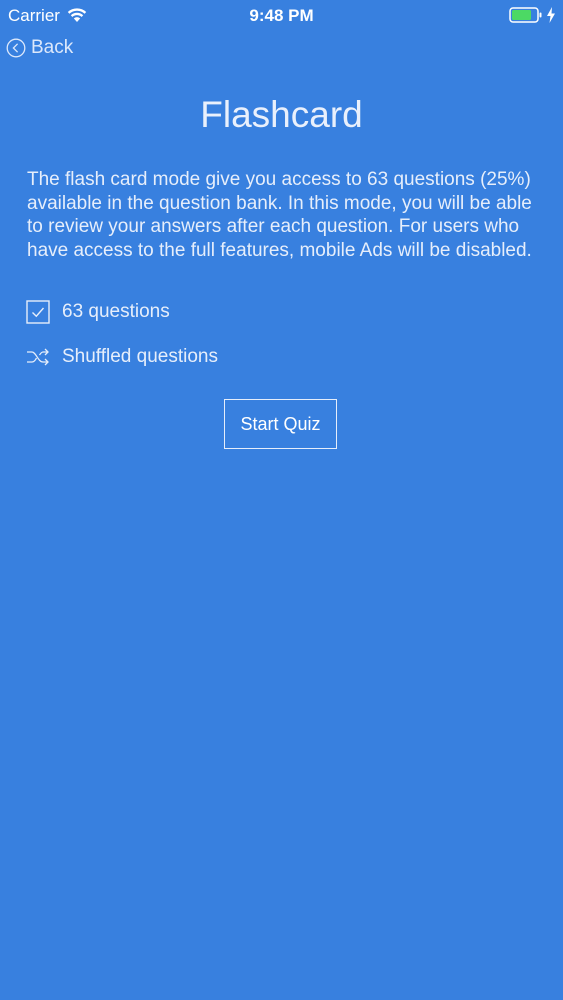 This screenshot has width=563, height=1000. I want to click on shuffle-icon, so click(38, 357).